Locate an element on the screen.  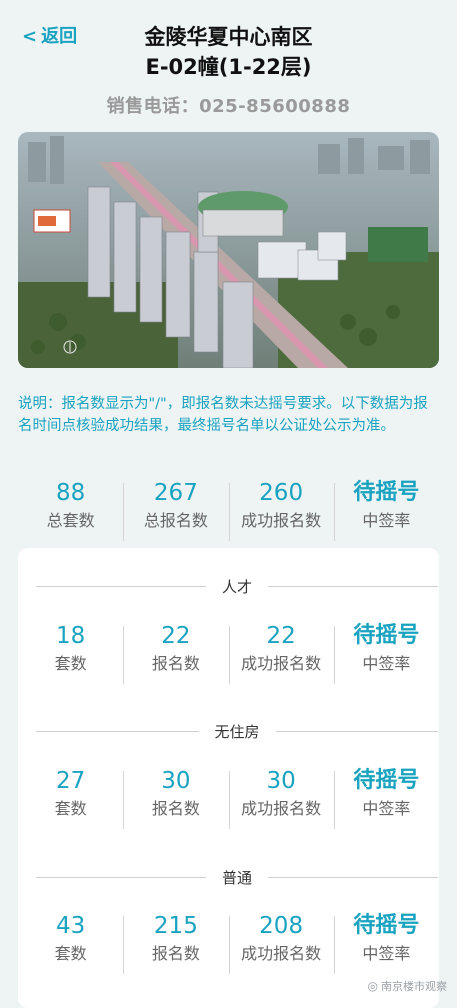
stat-units: 18 套数 is located at coordinates (70, 655).